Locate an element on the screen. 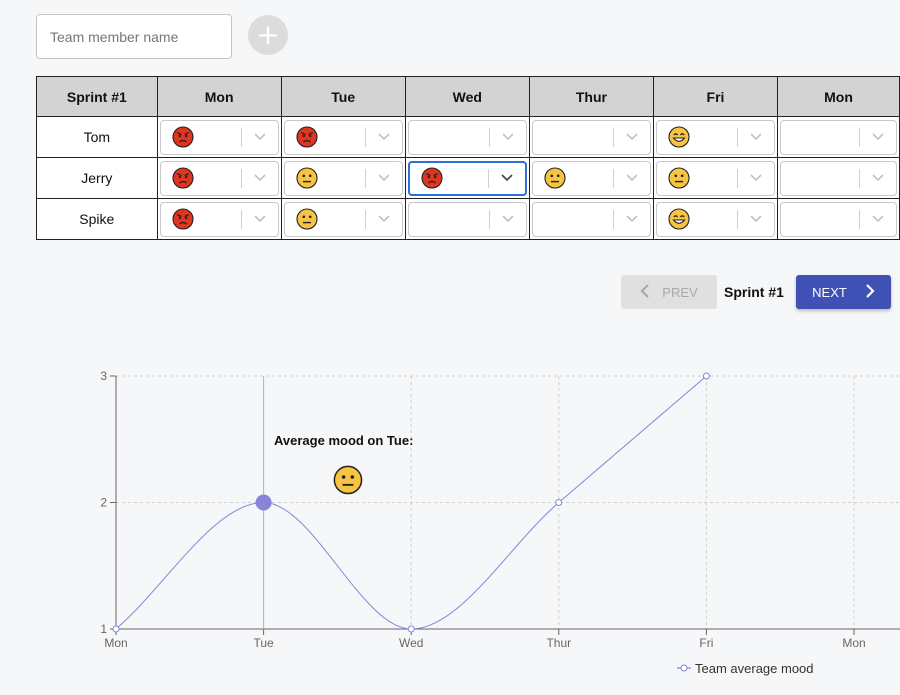 The width and height of the screenshot is (900, 695). next-button: NEXT is located at coordinates (843, 292).